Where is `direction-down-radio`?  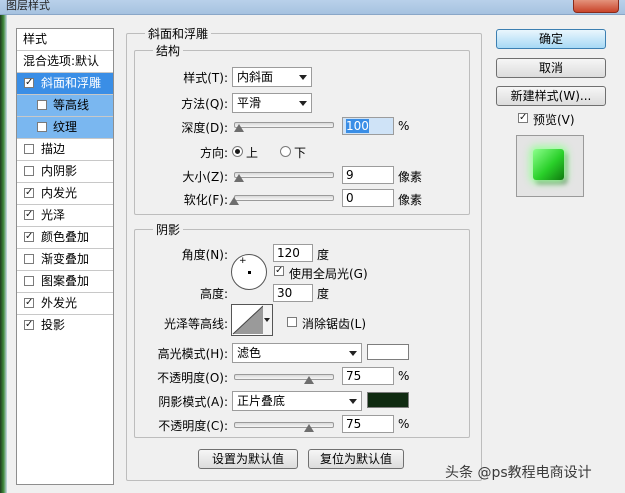
direction-down-radio is located at coordinates (285, 151).